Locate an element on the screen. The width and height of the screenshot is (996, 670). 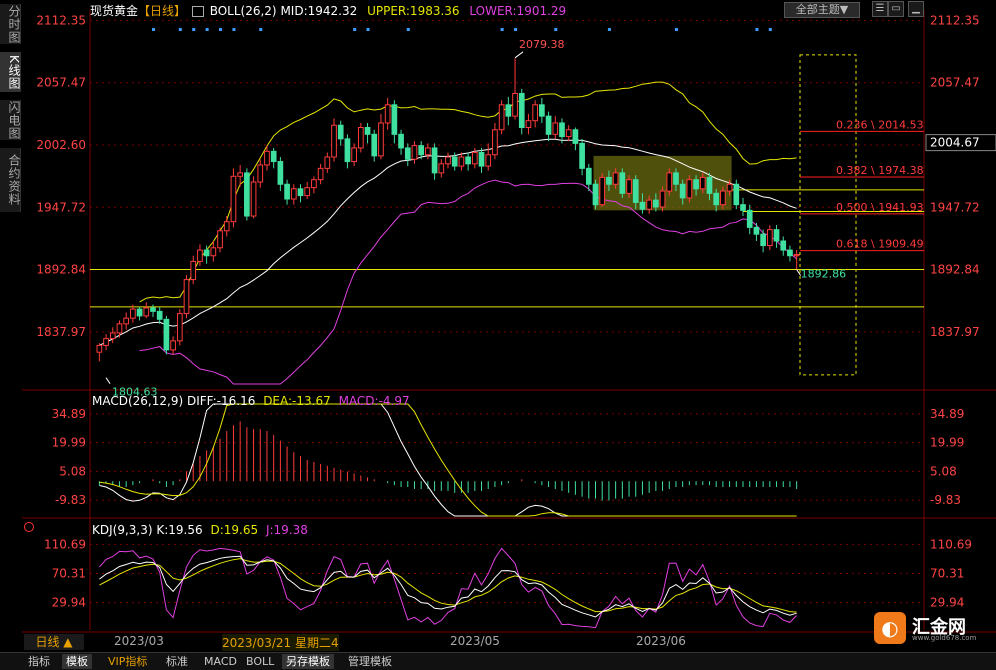
period-toggle-button: 日线 ▲ is located at coordinates (54, 642).